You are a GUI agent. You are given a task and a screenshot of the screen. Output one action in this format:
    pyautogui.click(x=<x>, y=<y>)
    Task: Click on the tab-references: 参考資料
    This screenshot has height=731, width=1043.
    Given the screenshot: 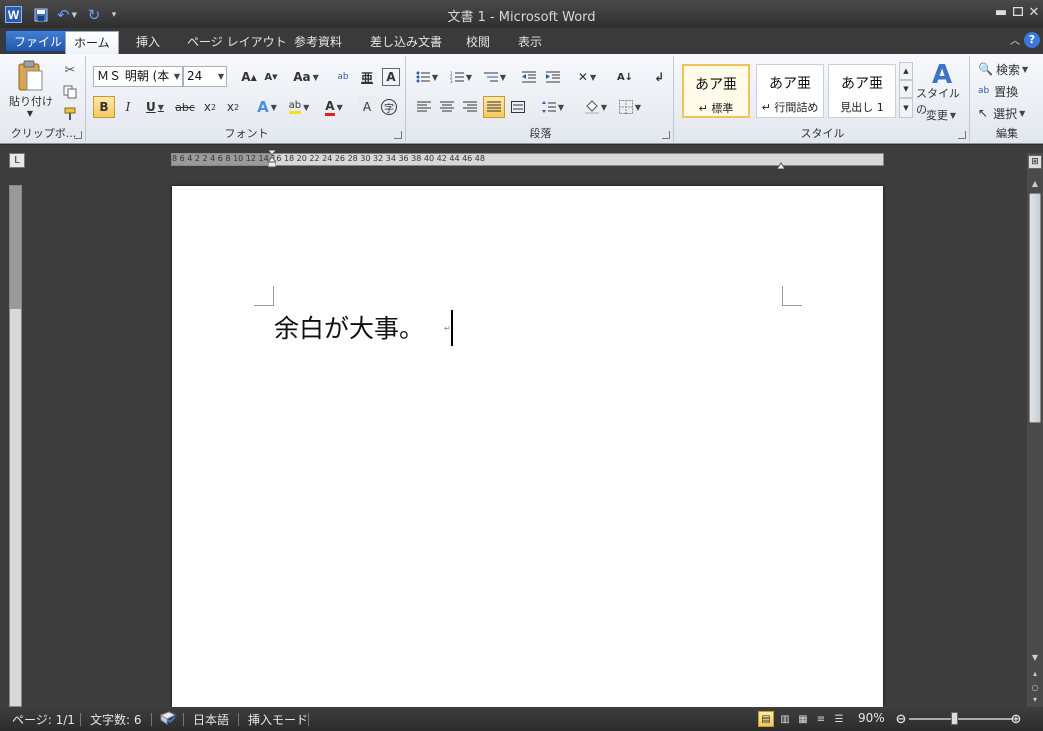 What is the action you would take?
    pyautogui.click(x=318, y=42)
    